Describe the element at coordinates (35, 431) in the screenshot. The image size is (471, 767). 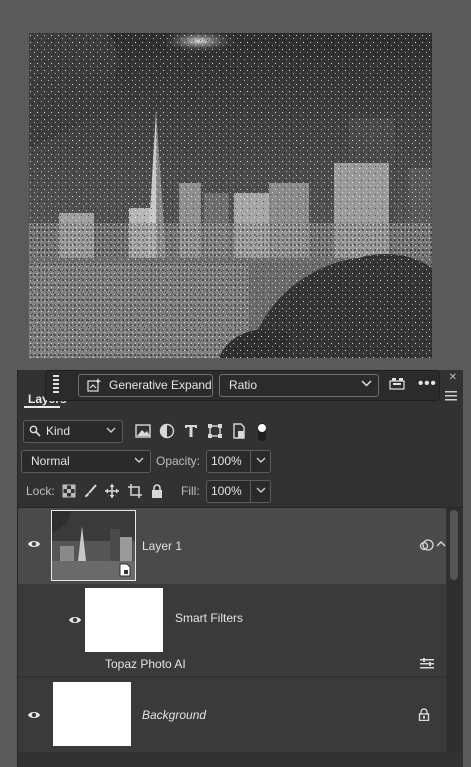
I see `search-icon` at that location.